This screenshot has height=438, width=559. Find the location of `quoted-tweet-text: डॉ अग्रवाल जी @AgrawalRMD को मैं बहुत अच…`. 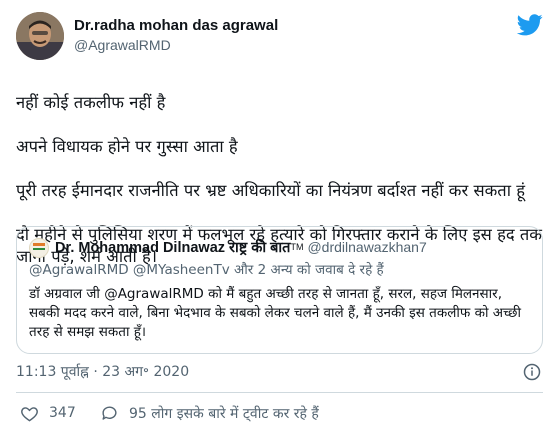

quoted-tweet-text: डॉ अग्रवाल जी @AgrawalRMD को मैं बहुत अच… is located at coordinates (275, 313).